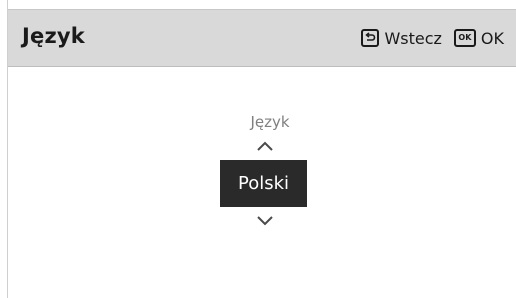  What do you see at coordinates (464, 38) in the screenshot?
I see `ok-key-icon: OK` at bounding box center [464, 38].